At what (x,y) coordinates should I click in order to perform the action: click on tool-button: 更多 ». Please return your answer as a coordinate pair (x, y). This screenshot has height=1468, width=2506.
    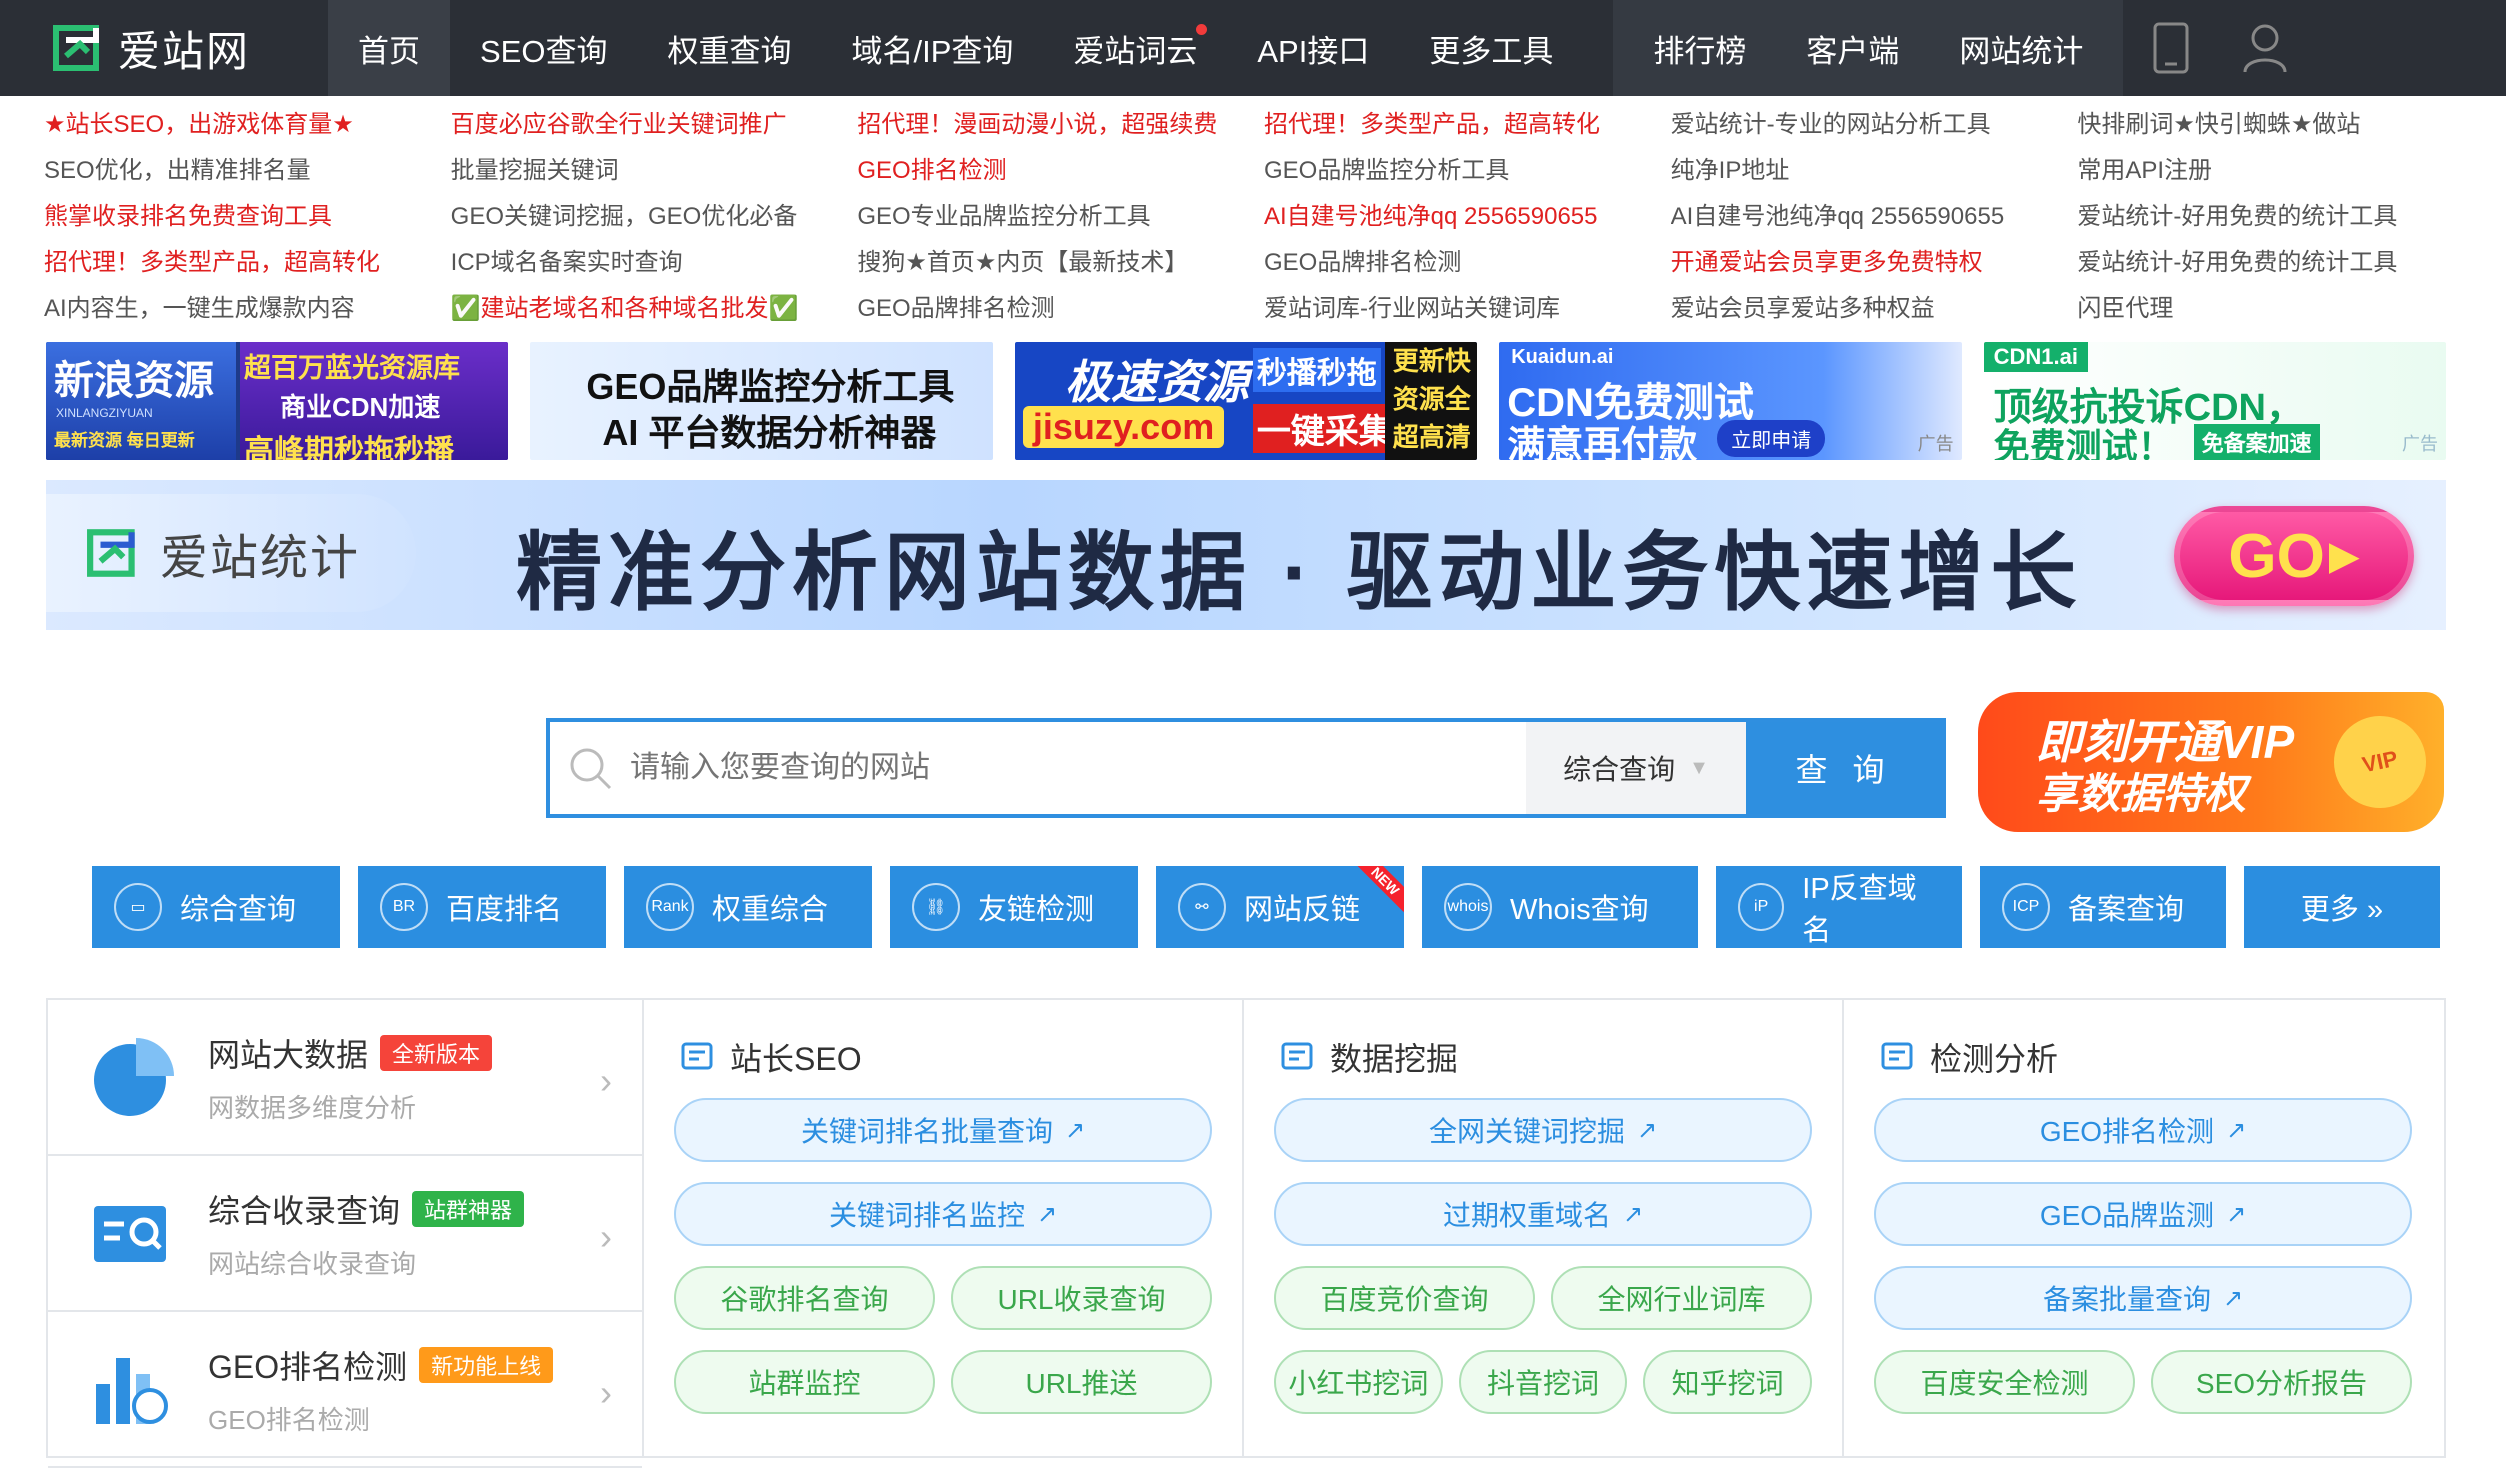
    Looking at the image, I should click on (2342, 907).